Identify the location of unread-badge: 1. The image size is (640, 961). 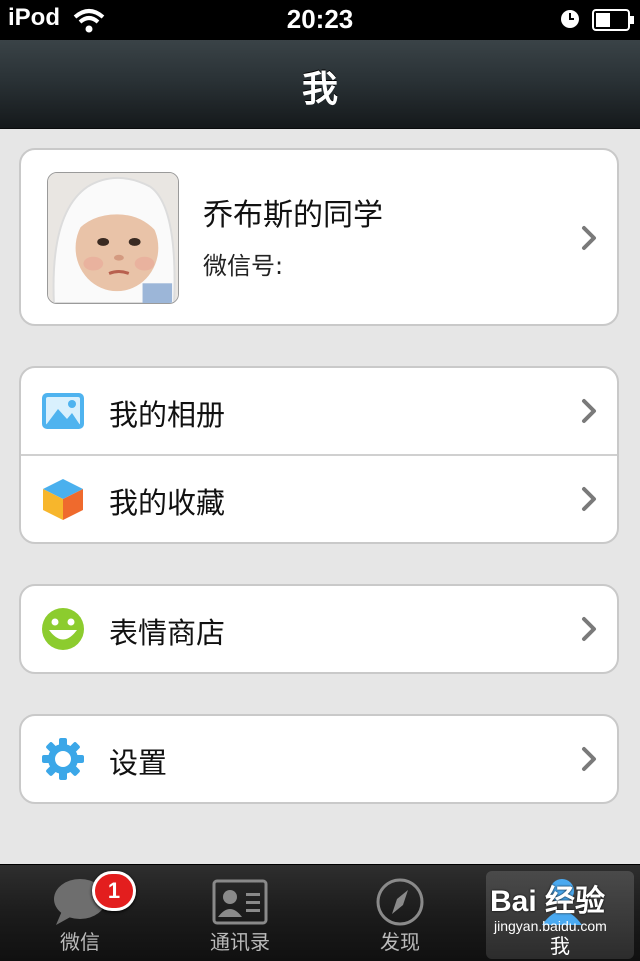
(114, 891).